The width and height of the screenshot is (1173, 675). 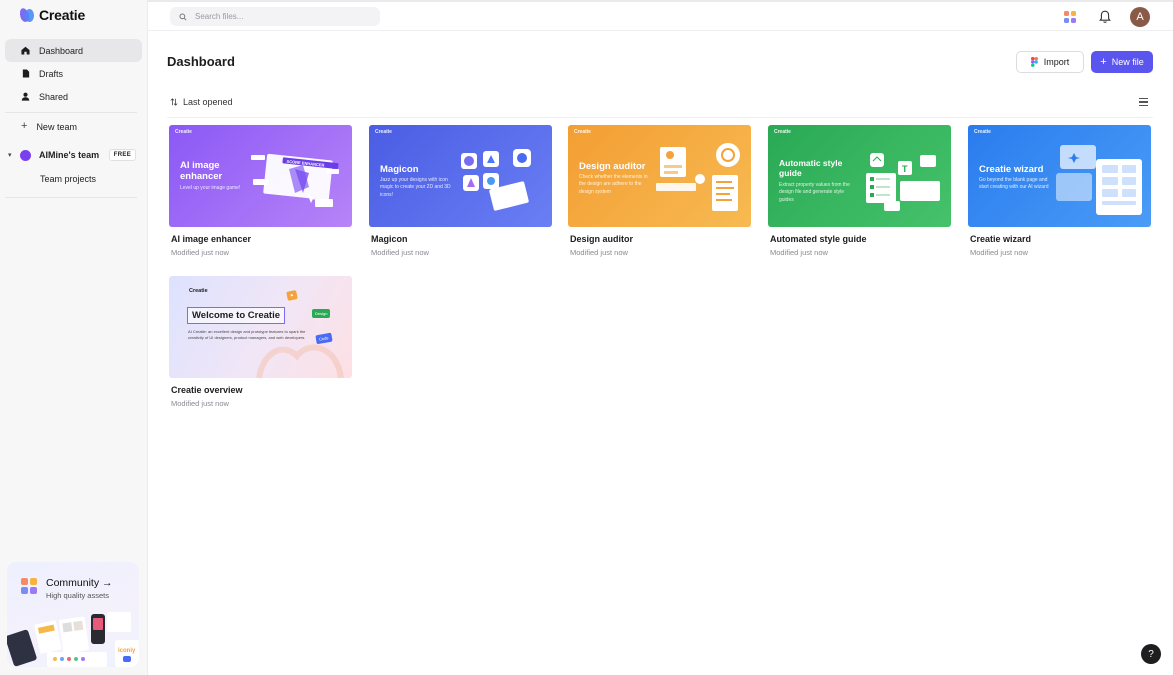 What do you see at coordinates (51, 15) in the screenshot?
I see `app-logo: Creatie` at bounding box center [51, 15].